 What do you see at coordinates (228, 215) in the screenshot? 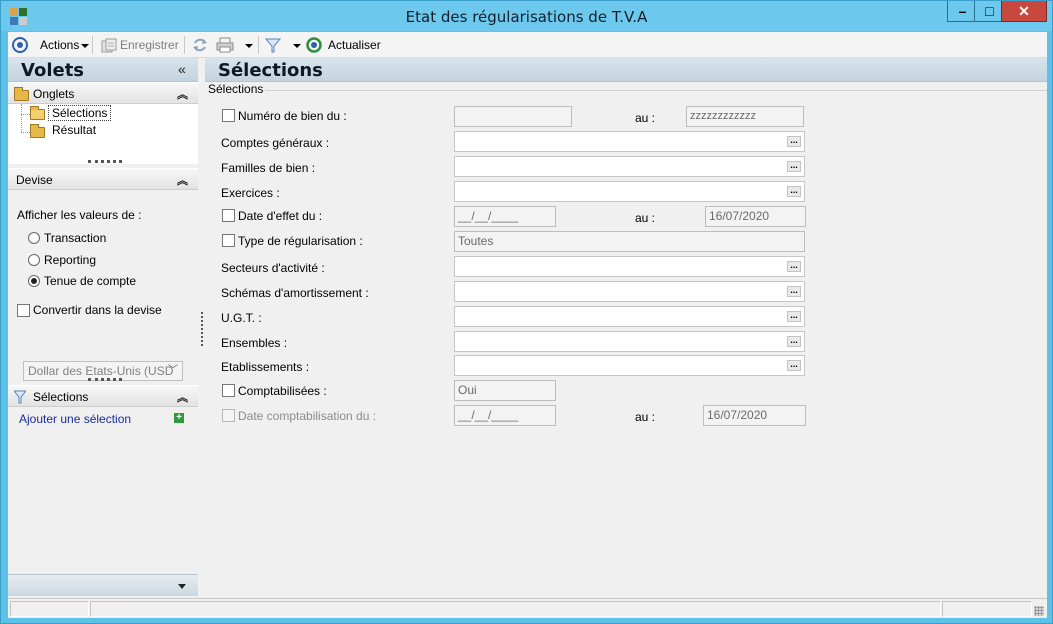
I see `effective-date-checkbox` at bounding box center [228, 215].